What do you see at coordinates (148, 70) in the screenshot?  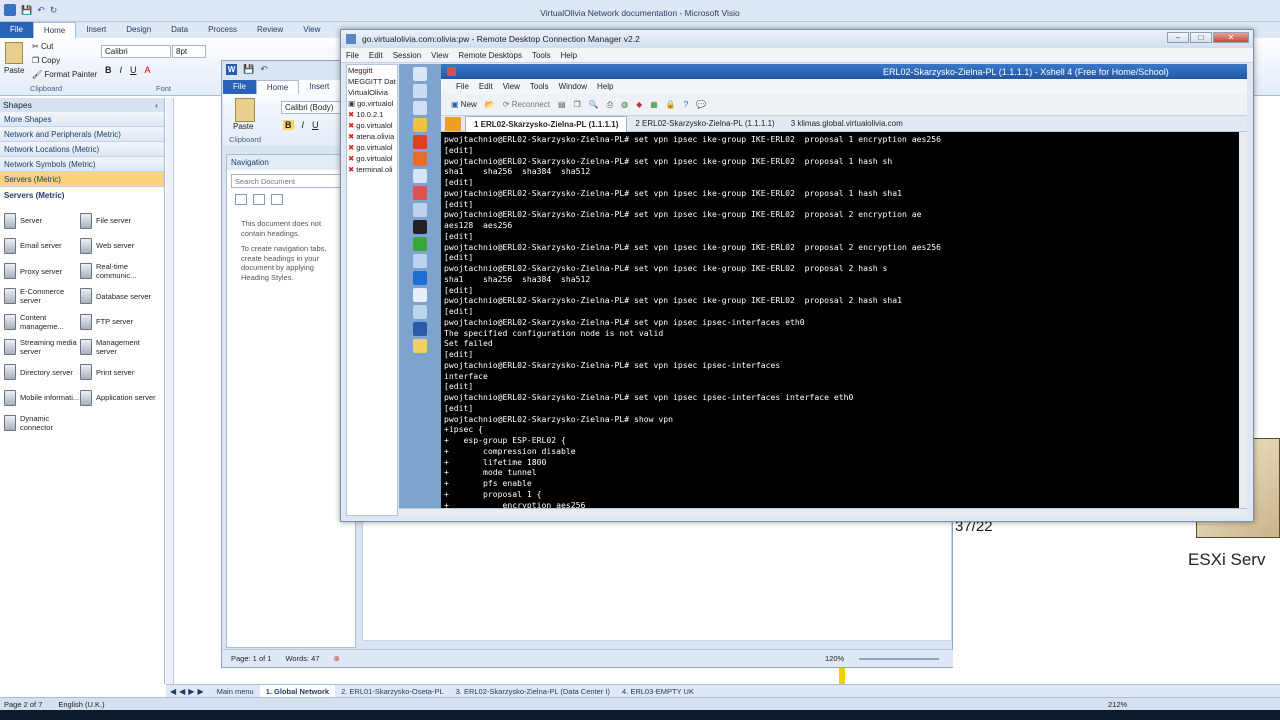 I see `font-color-icon: A` at bounding box center [148, 70].